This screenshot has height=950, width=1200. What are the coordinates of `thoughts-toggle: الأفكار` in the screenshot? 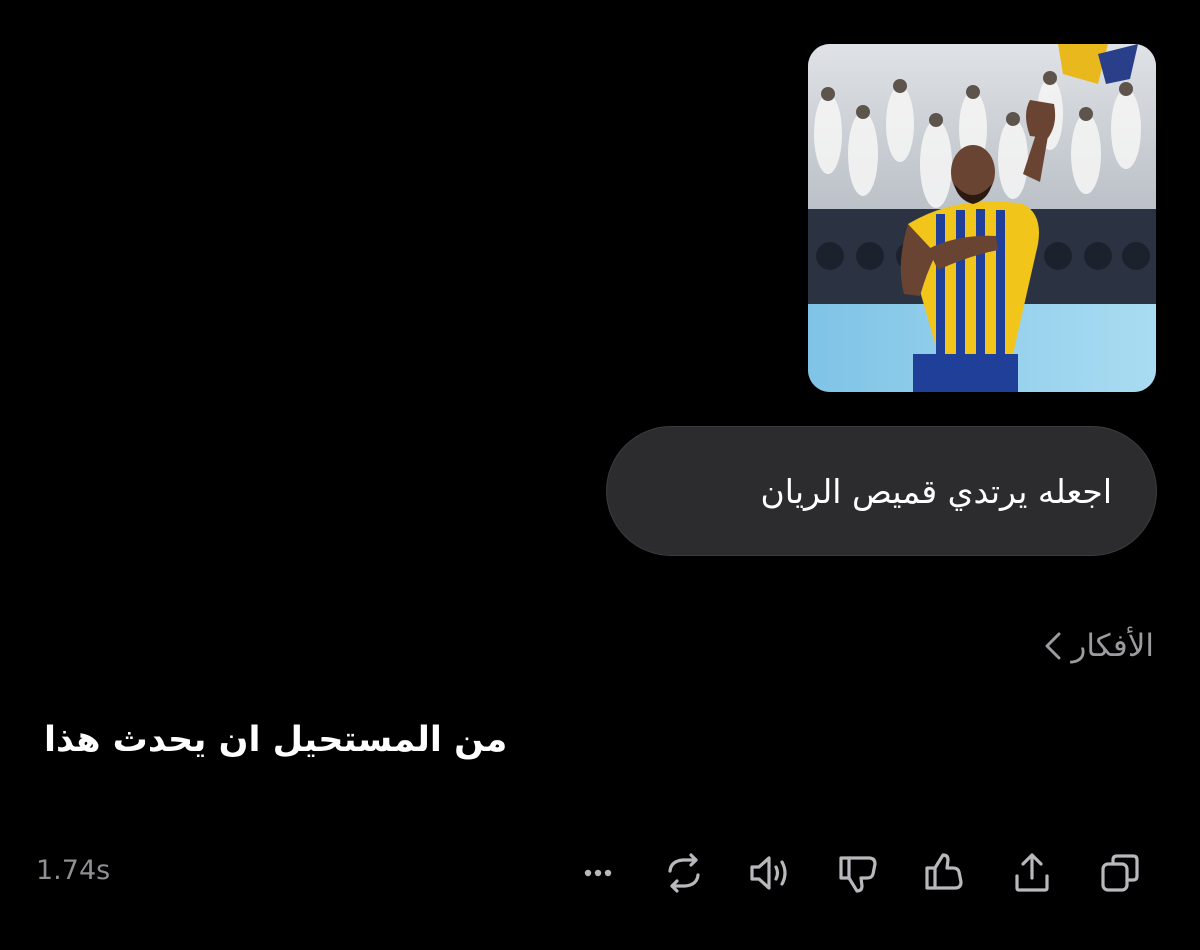 It's located at (1098, 646).